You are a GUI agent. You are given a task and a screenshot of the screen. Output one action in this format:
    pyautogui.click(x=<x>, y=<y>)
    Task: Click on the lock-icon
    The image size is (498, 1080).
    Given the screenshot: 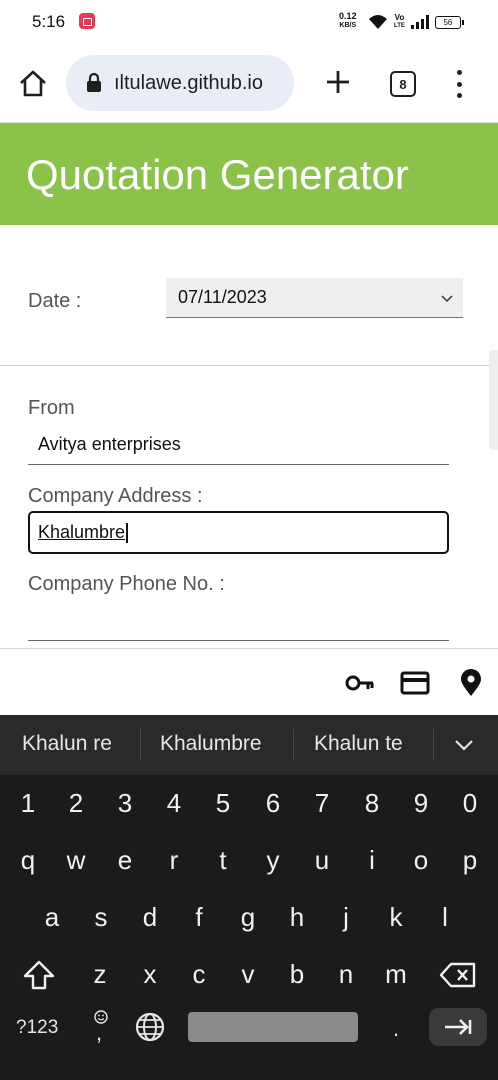 What is the action you would take?
    pyautogui.click(x=94, y=82)
    